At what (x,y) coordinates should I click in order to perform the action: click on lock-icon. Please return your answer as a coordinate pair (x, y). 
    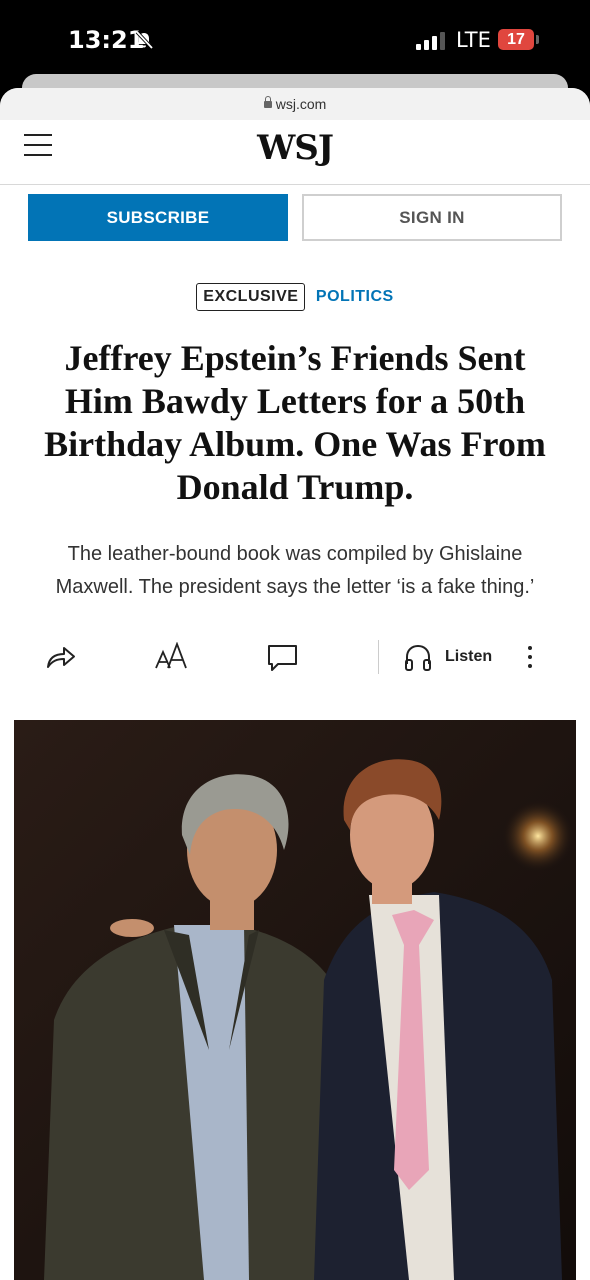
    Looking at the image, I should click on (267, 102).